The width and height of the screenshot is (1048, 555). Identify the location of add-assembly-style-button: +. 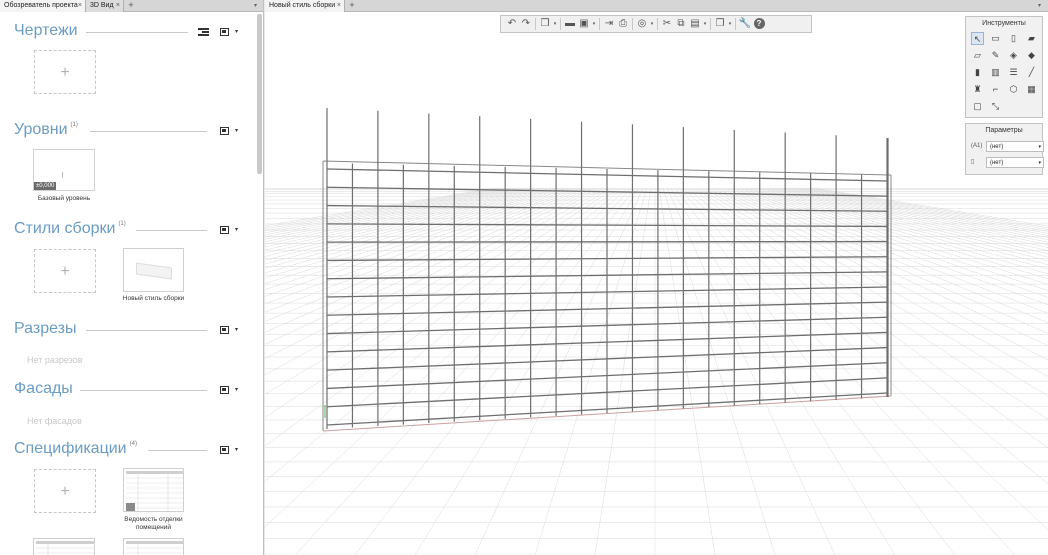
(65, 271).